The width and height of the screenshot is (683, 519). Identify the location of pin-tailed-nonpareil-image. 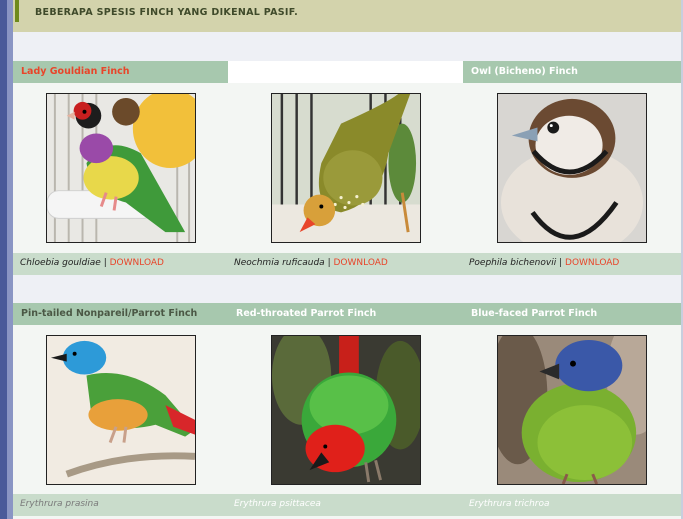
(121, 410).